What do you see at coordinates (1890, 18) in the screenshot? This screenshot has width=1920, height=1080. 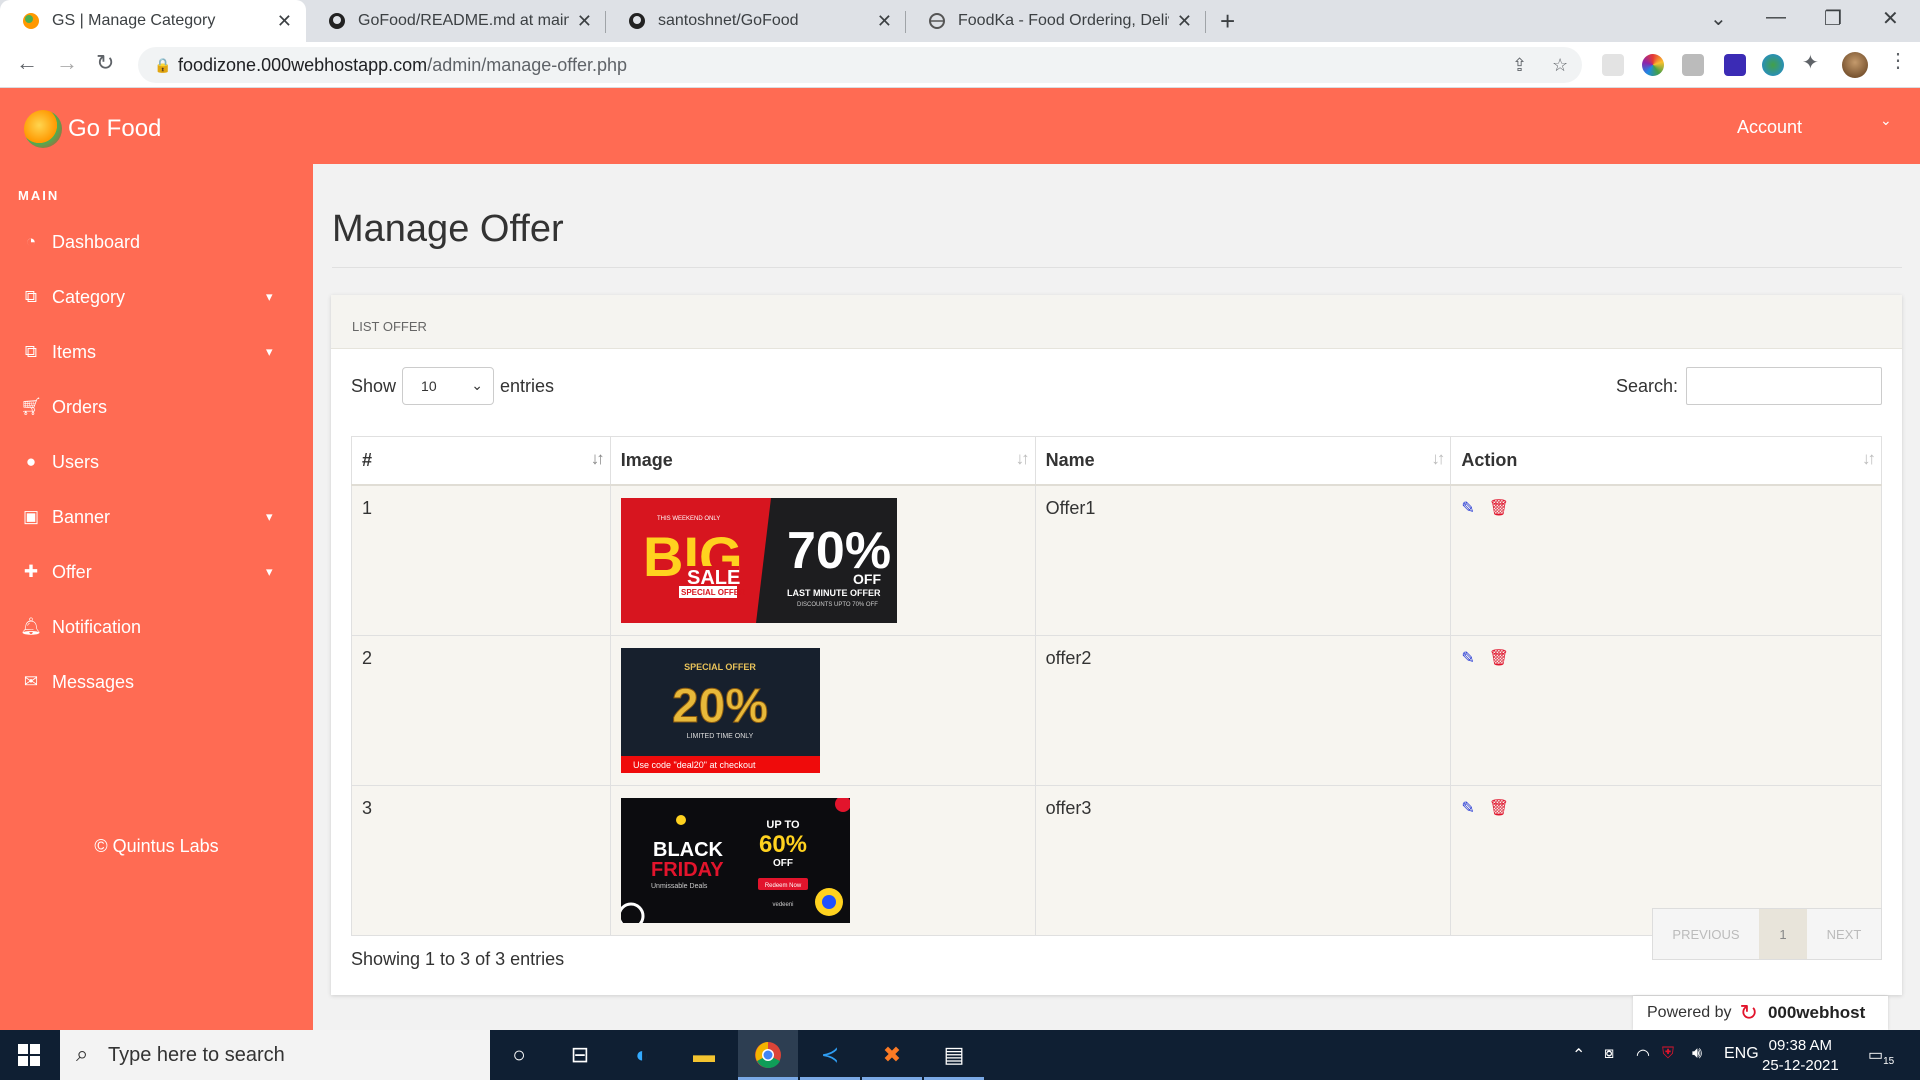 I see `window-close-icon: ✕` at bounding box center [1890, 18].